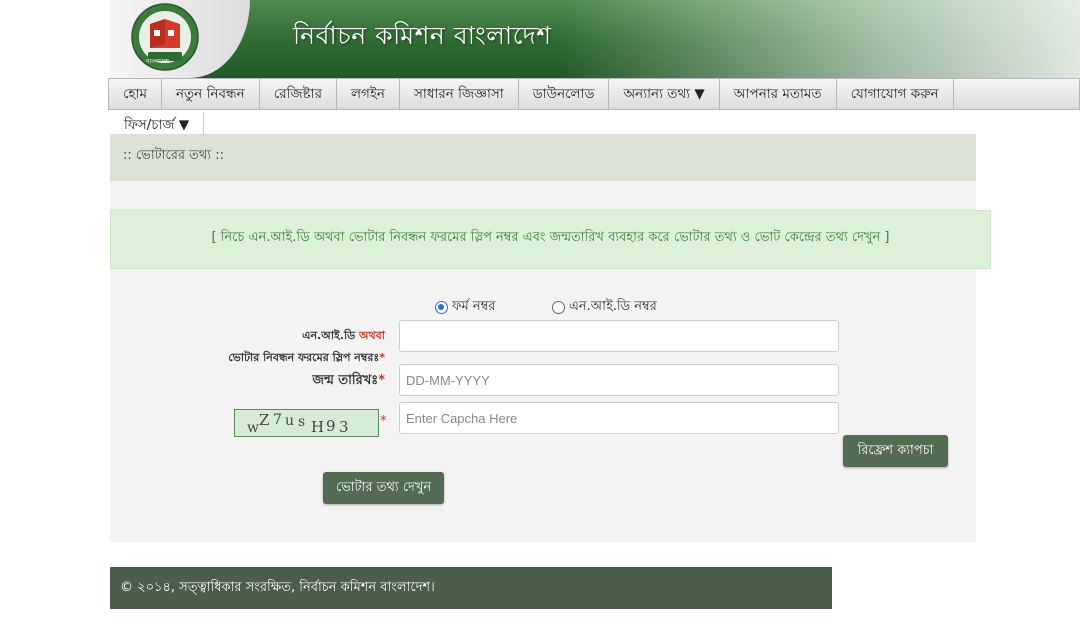 Image resolution: width=1080 pixels, height=640 pixels. I want to click on captcha-image: w Z 7 u s H 9 3, so click(306, 423).